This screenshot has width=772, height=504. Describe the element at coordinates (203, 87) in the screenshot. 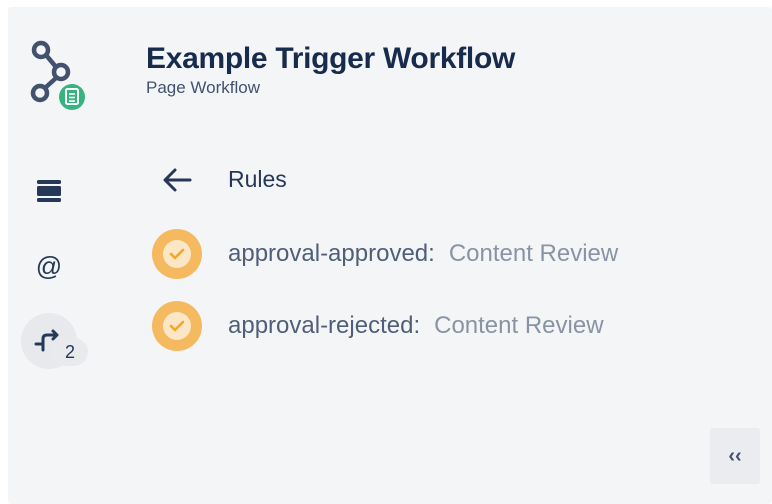

I see `page-subtitle: Page Workflow` at that location.